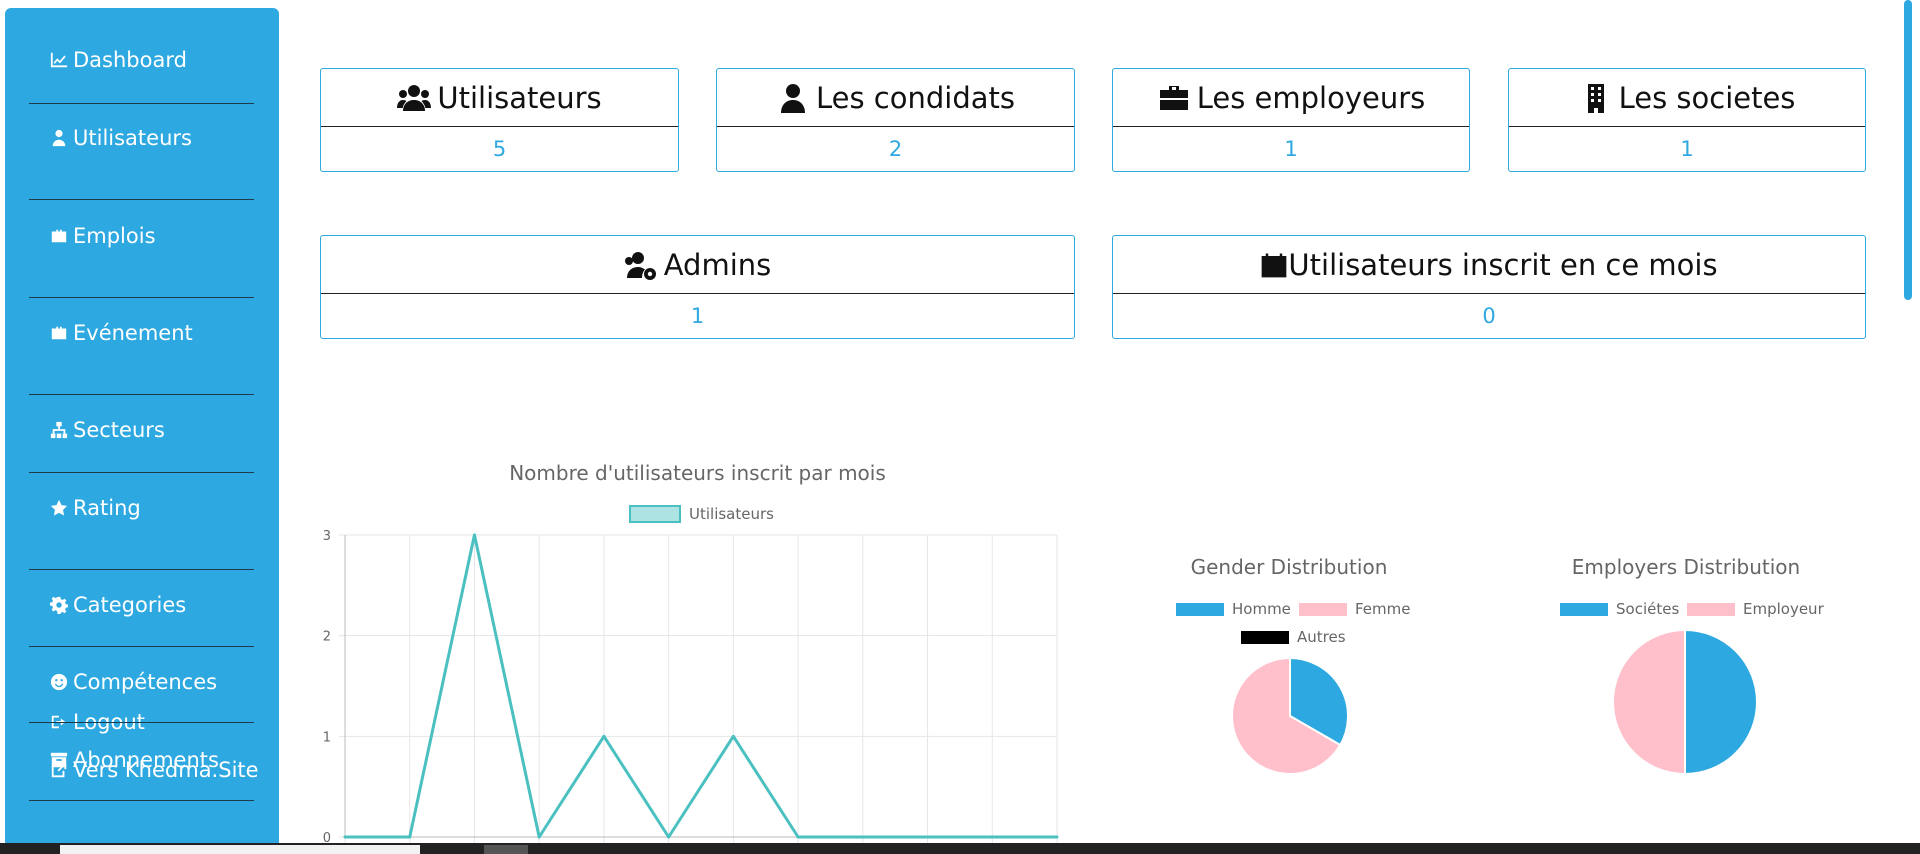 This screenshot has height=854, width=1920. What do you see at coordinates (114, 236) in the screenshot?
I see `sidebar-item-label: Emplois` at bounding box center [114, 236].